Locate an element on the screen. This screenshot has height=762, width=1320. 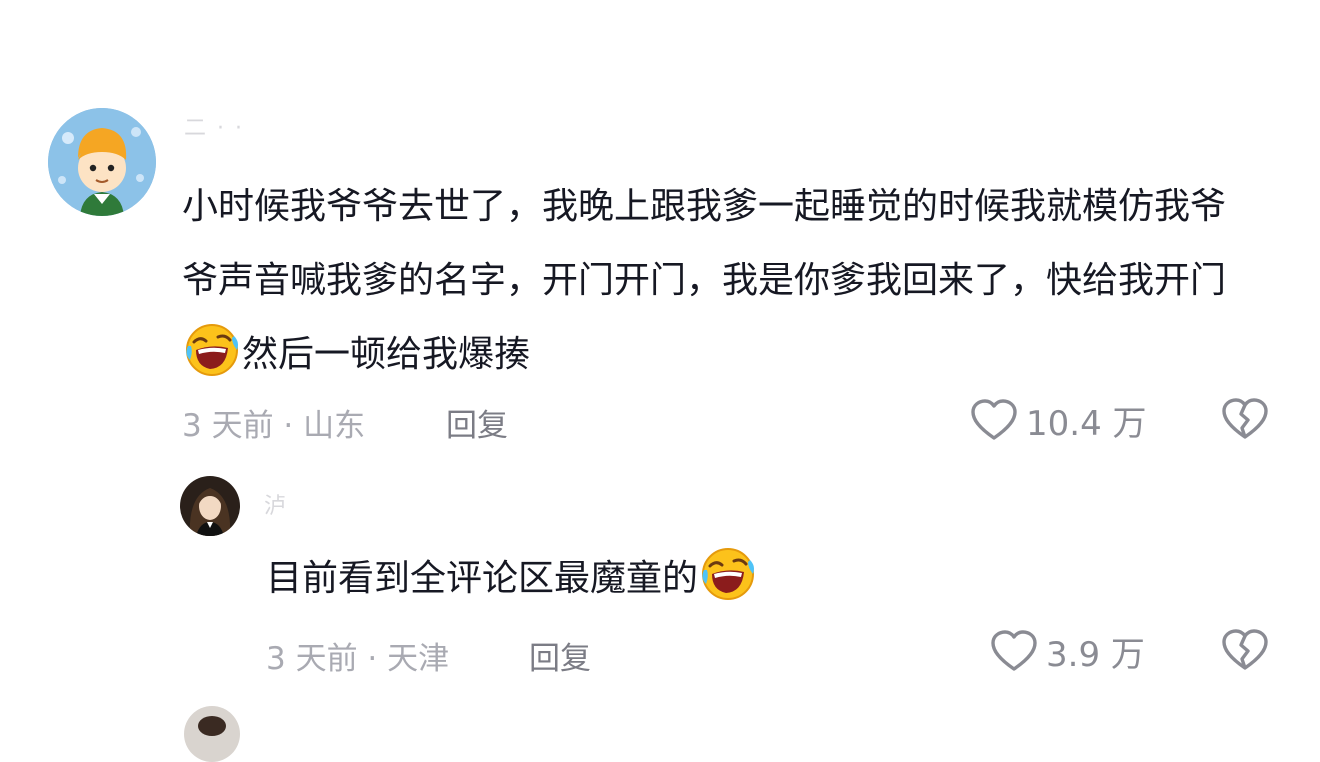
comment-text-part: 目前看到全评论区最魔童的 is located at coordinates (482, 578).